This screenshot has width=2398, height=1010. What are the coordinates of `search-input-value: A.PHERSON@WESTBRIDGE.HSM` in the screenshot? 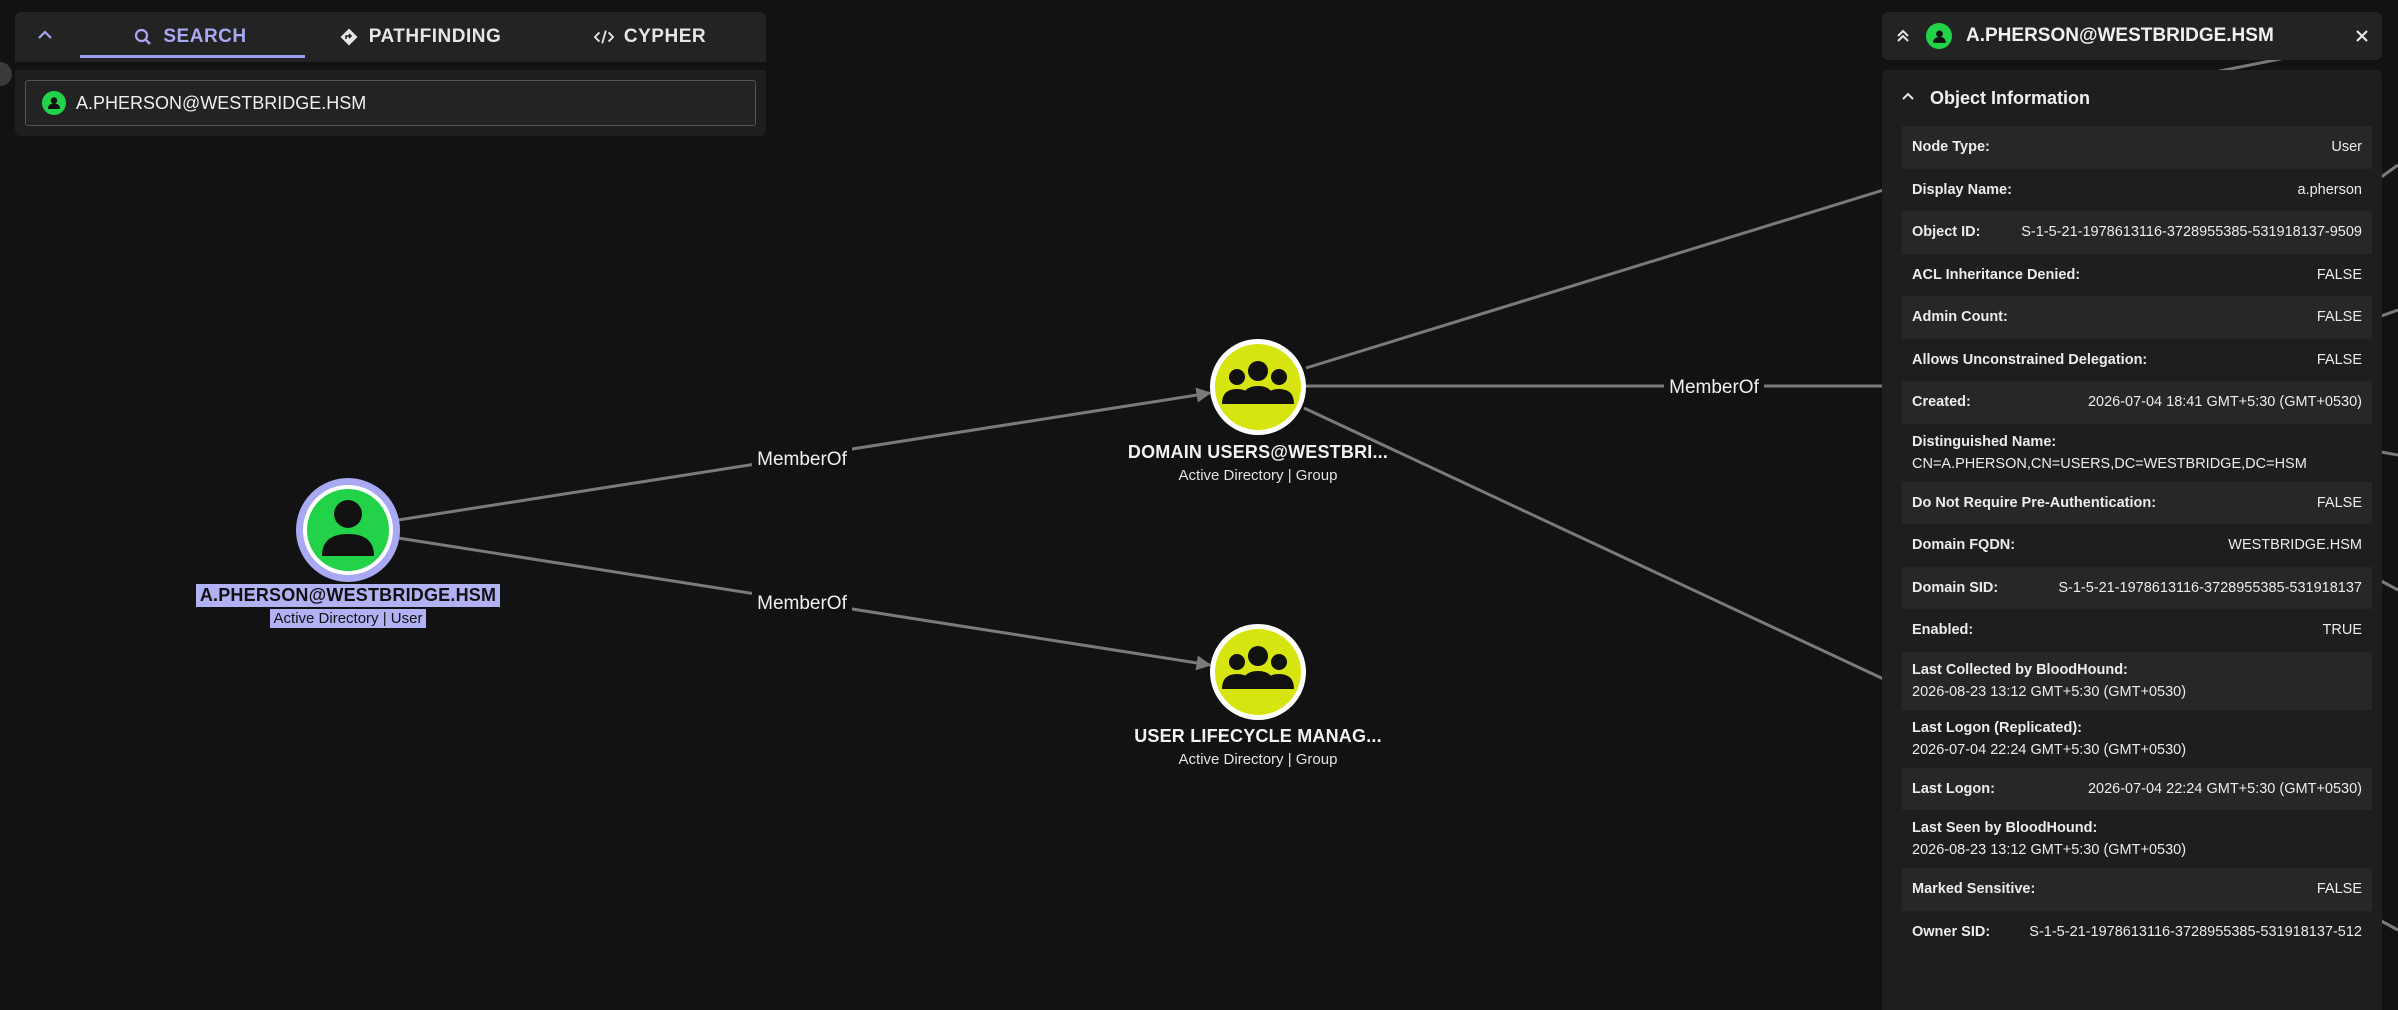 It's located at (221, 102).